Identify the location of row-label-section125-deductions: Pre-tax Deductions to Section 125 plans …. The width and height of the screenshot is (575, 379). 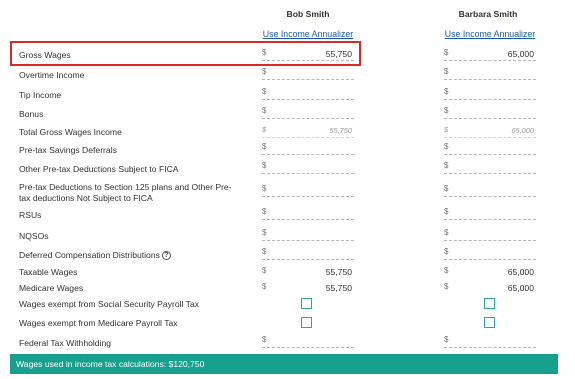
(125, 193).